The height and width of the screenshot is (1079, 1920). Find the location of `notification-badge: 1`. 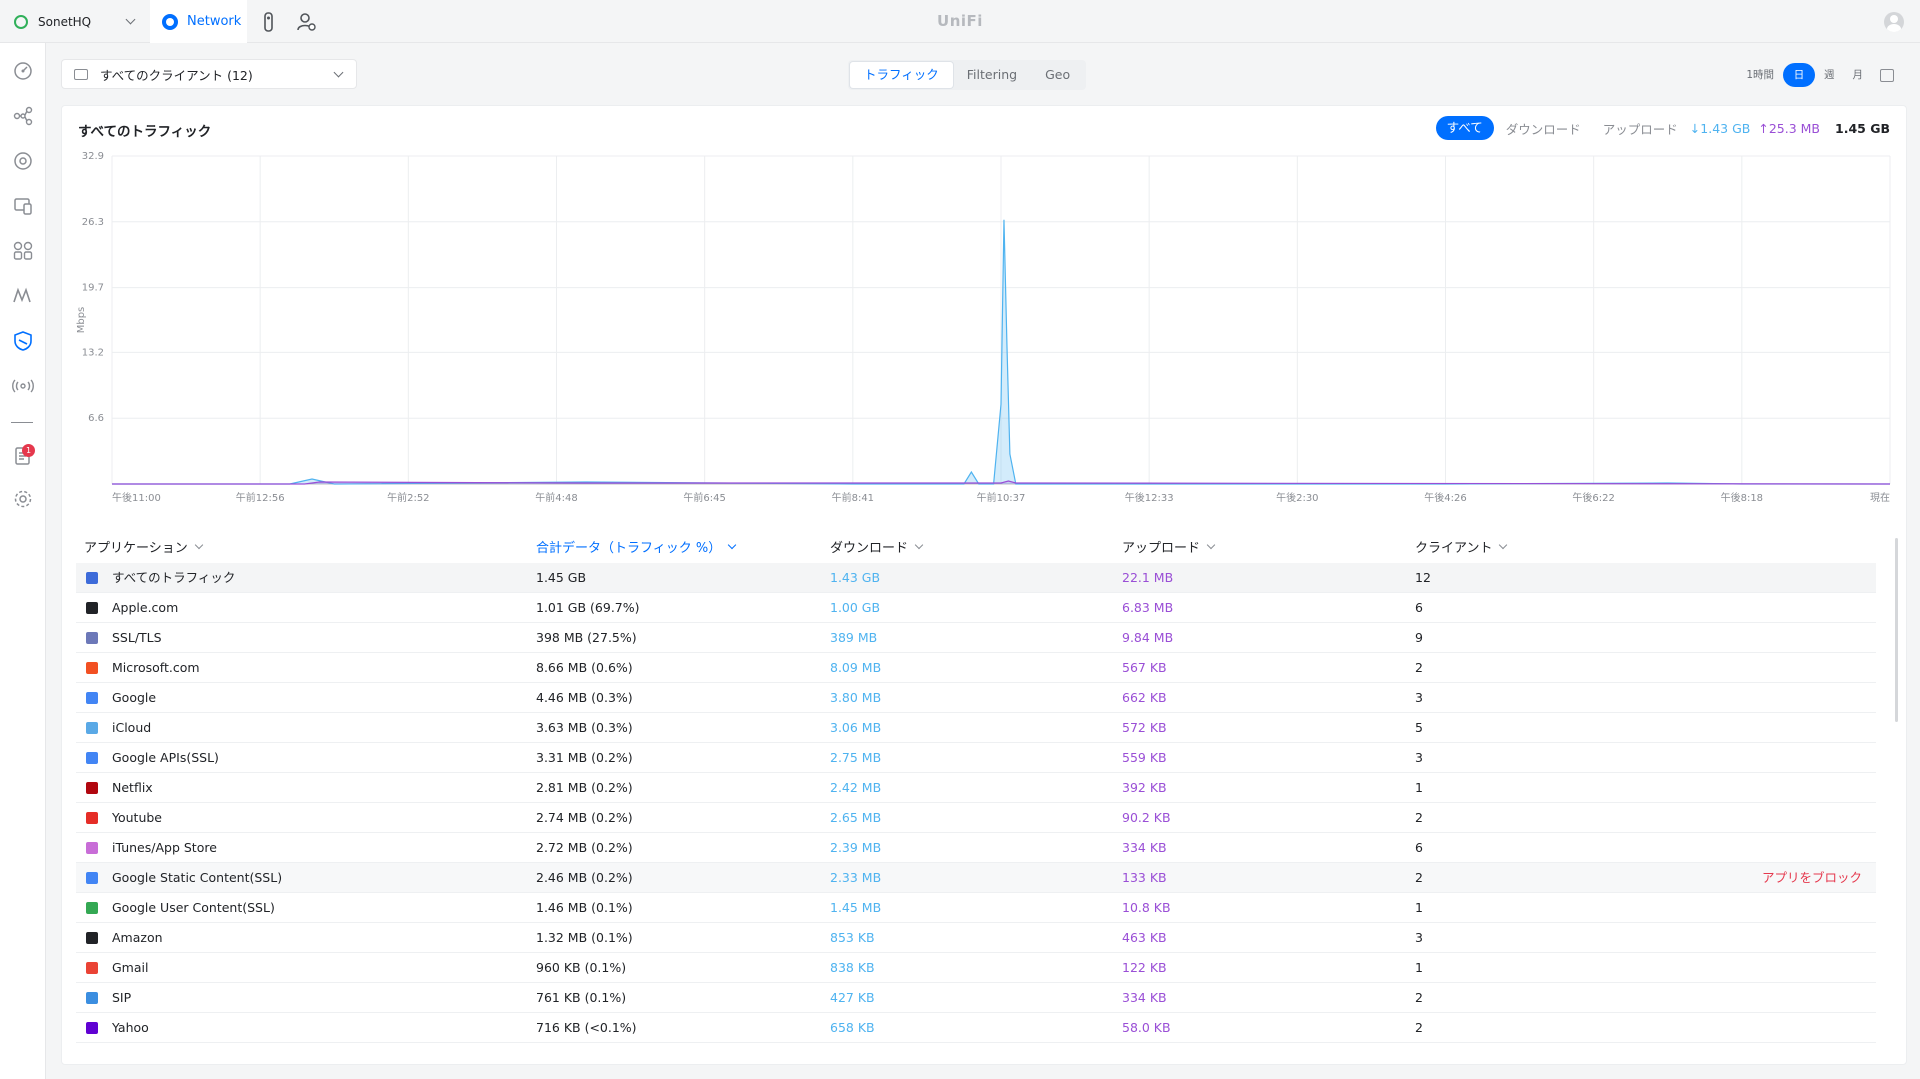

notification-badge: 1 is located at coordinates (28, 450).